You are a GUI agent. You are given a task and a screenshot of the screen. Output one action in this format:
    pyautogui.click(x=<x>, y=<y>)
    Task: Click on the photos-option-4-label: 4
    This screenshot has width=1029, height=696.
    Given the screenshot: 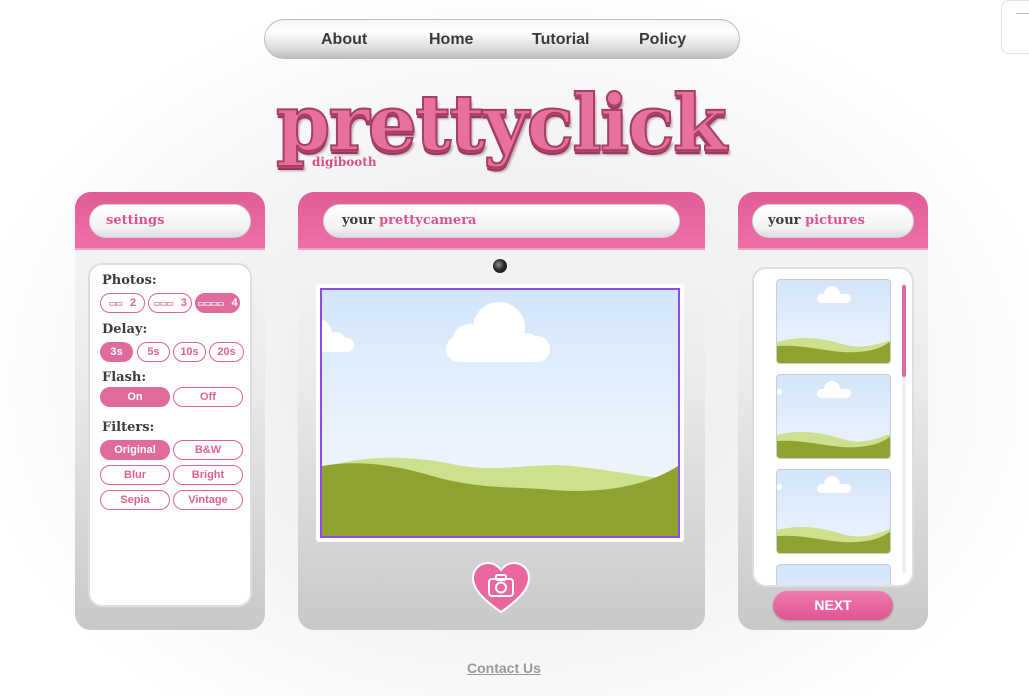 What is the action you would take?
    pyautogui.click(x=234, y=303)
    